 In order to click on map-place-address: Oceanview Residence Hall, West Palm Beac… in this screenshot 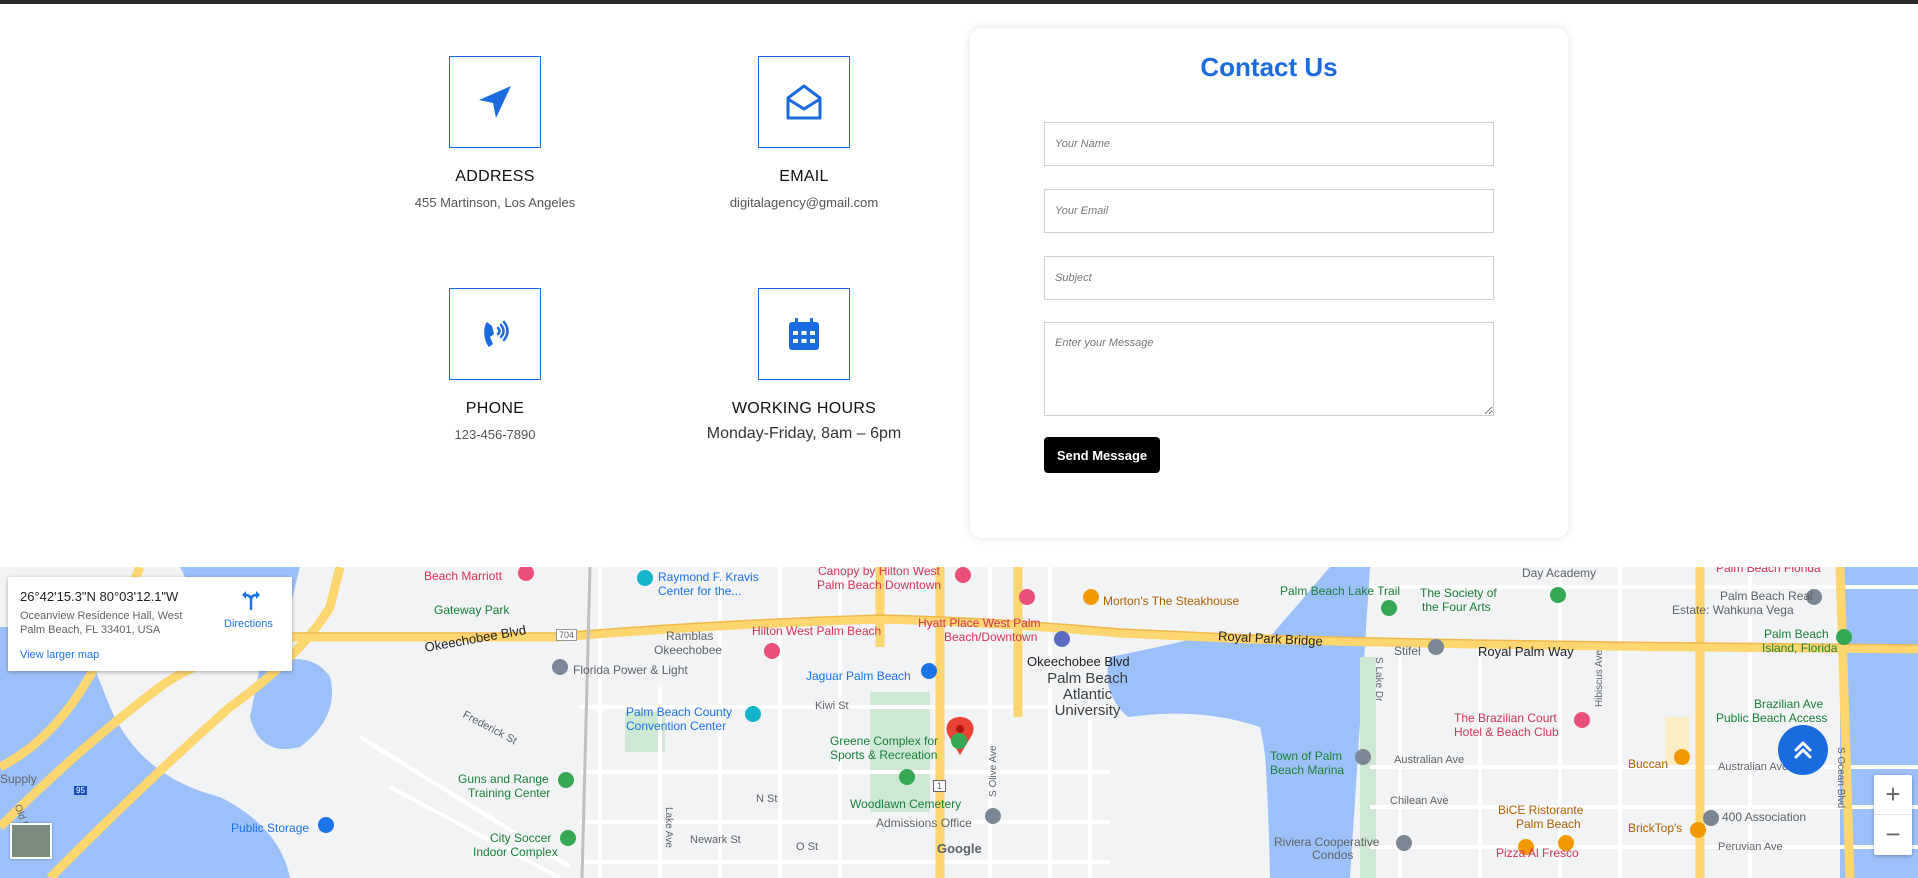, I will do `click(101, 623)`.